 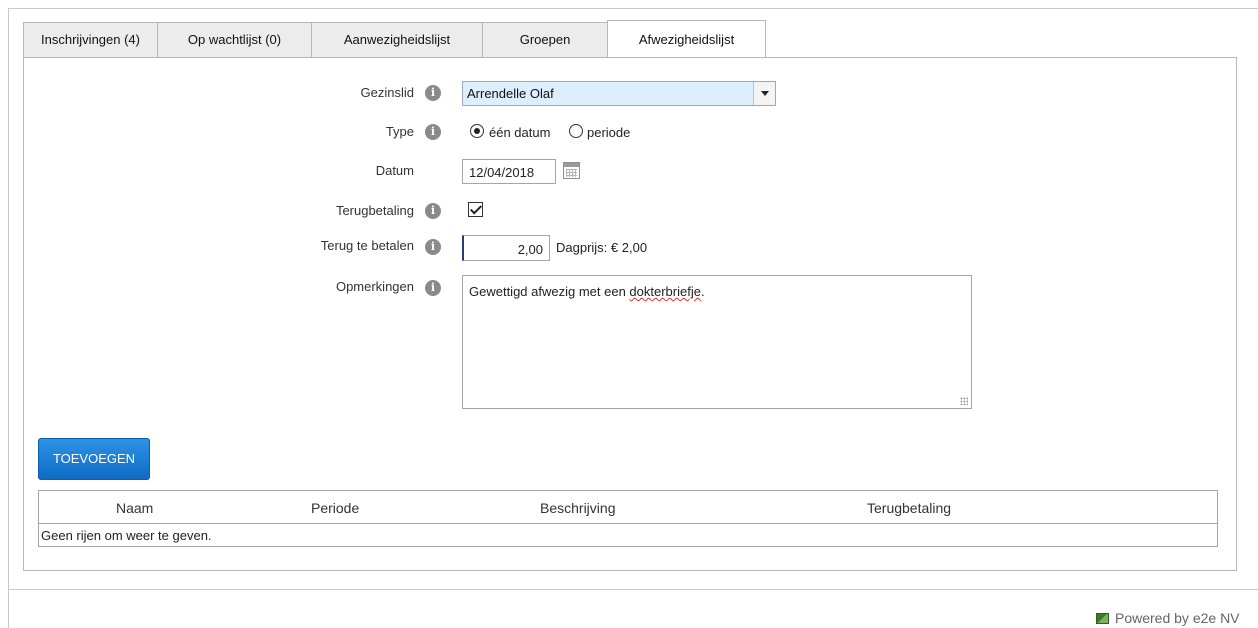 What do you see at coordinates (577, 508) in the screenshot?
I see `column-header-beschrijving: Beschrijving` at bounding box center [577, 508].